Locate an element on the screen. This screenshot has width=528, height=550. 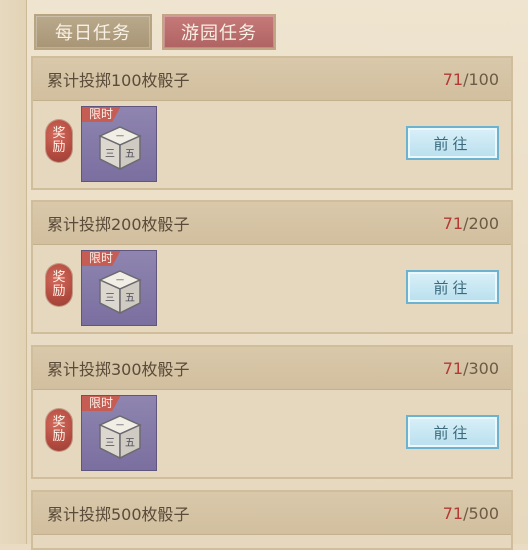
task-title: 累计投掷500枚骰子 is located at coordinates (118, 514).